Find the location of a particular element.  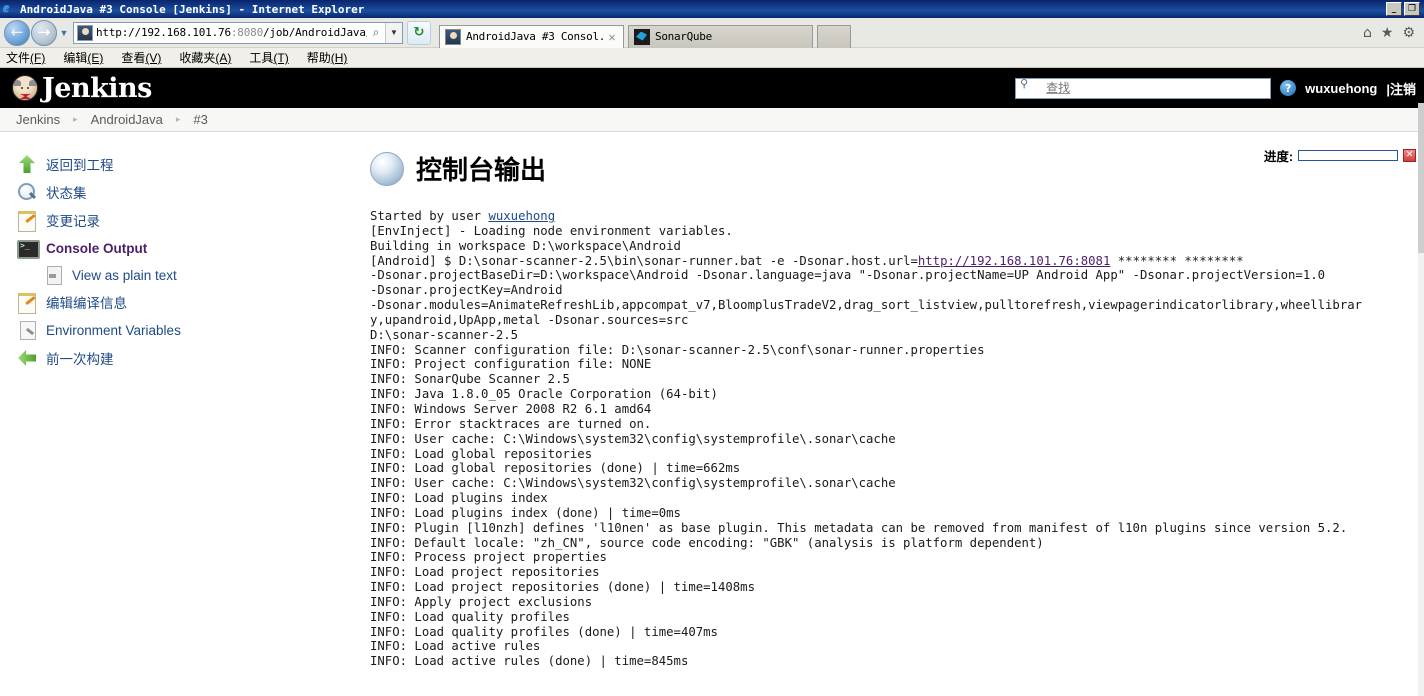

sidebar-item-label: 状态集 is located at coordinates (66, 193).